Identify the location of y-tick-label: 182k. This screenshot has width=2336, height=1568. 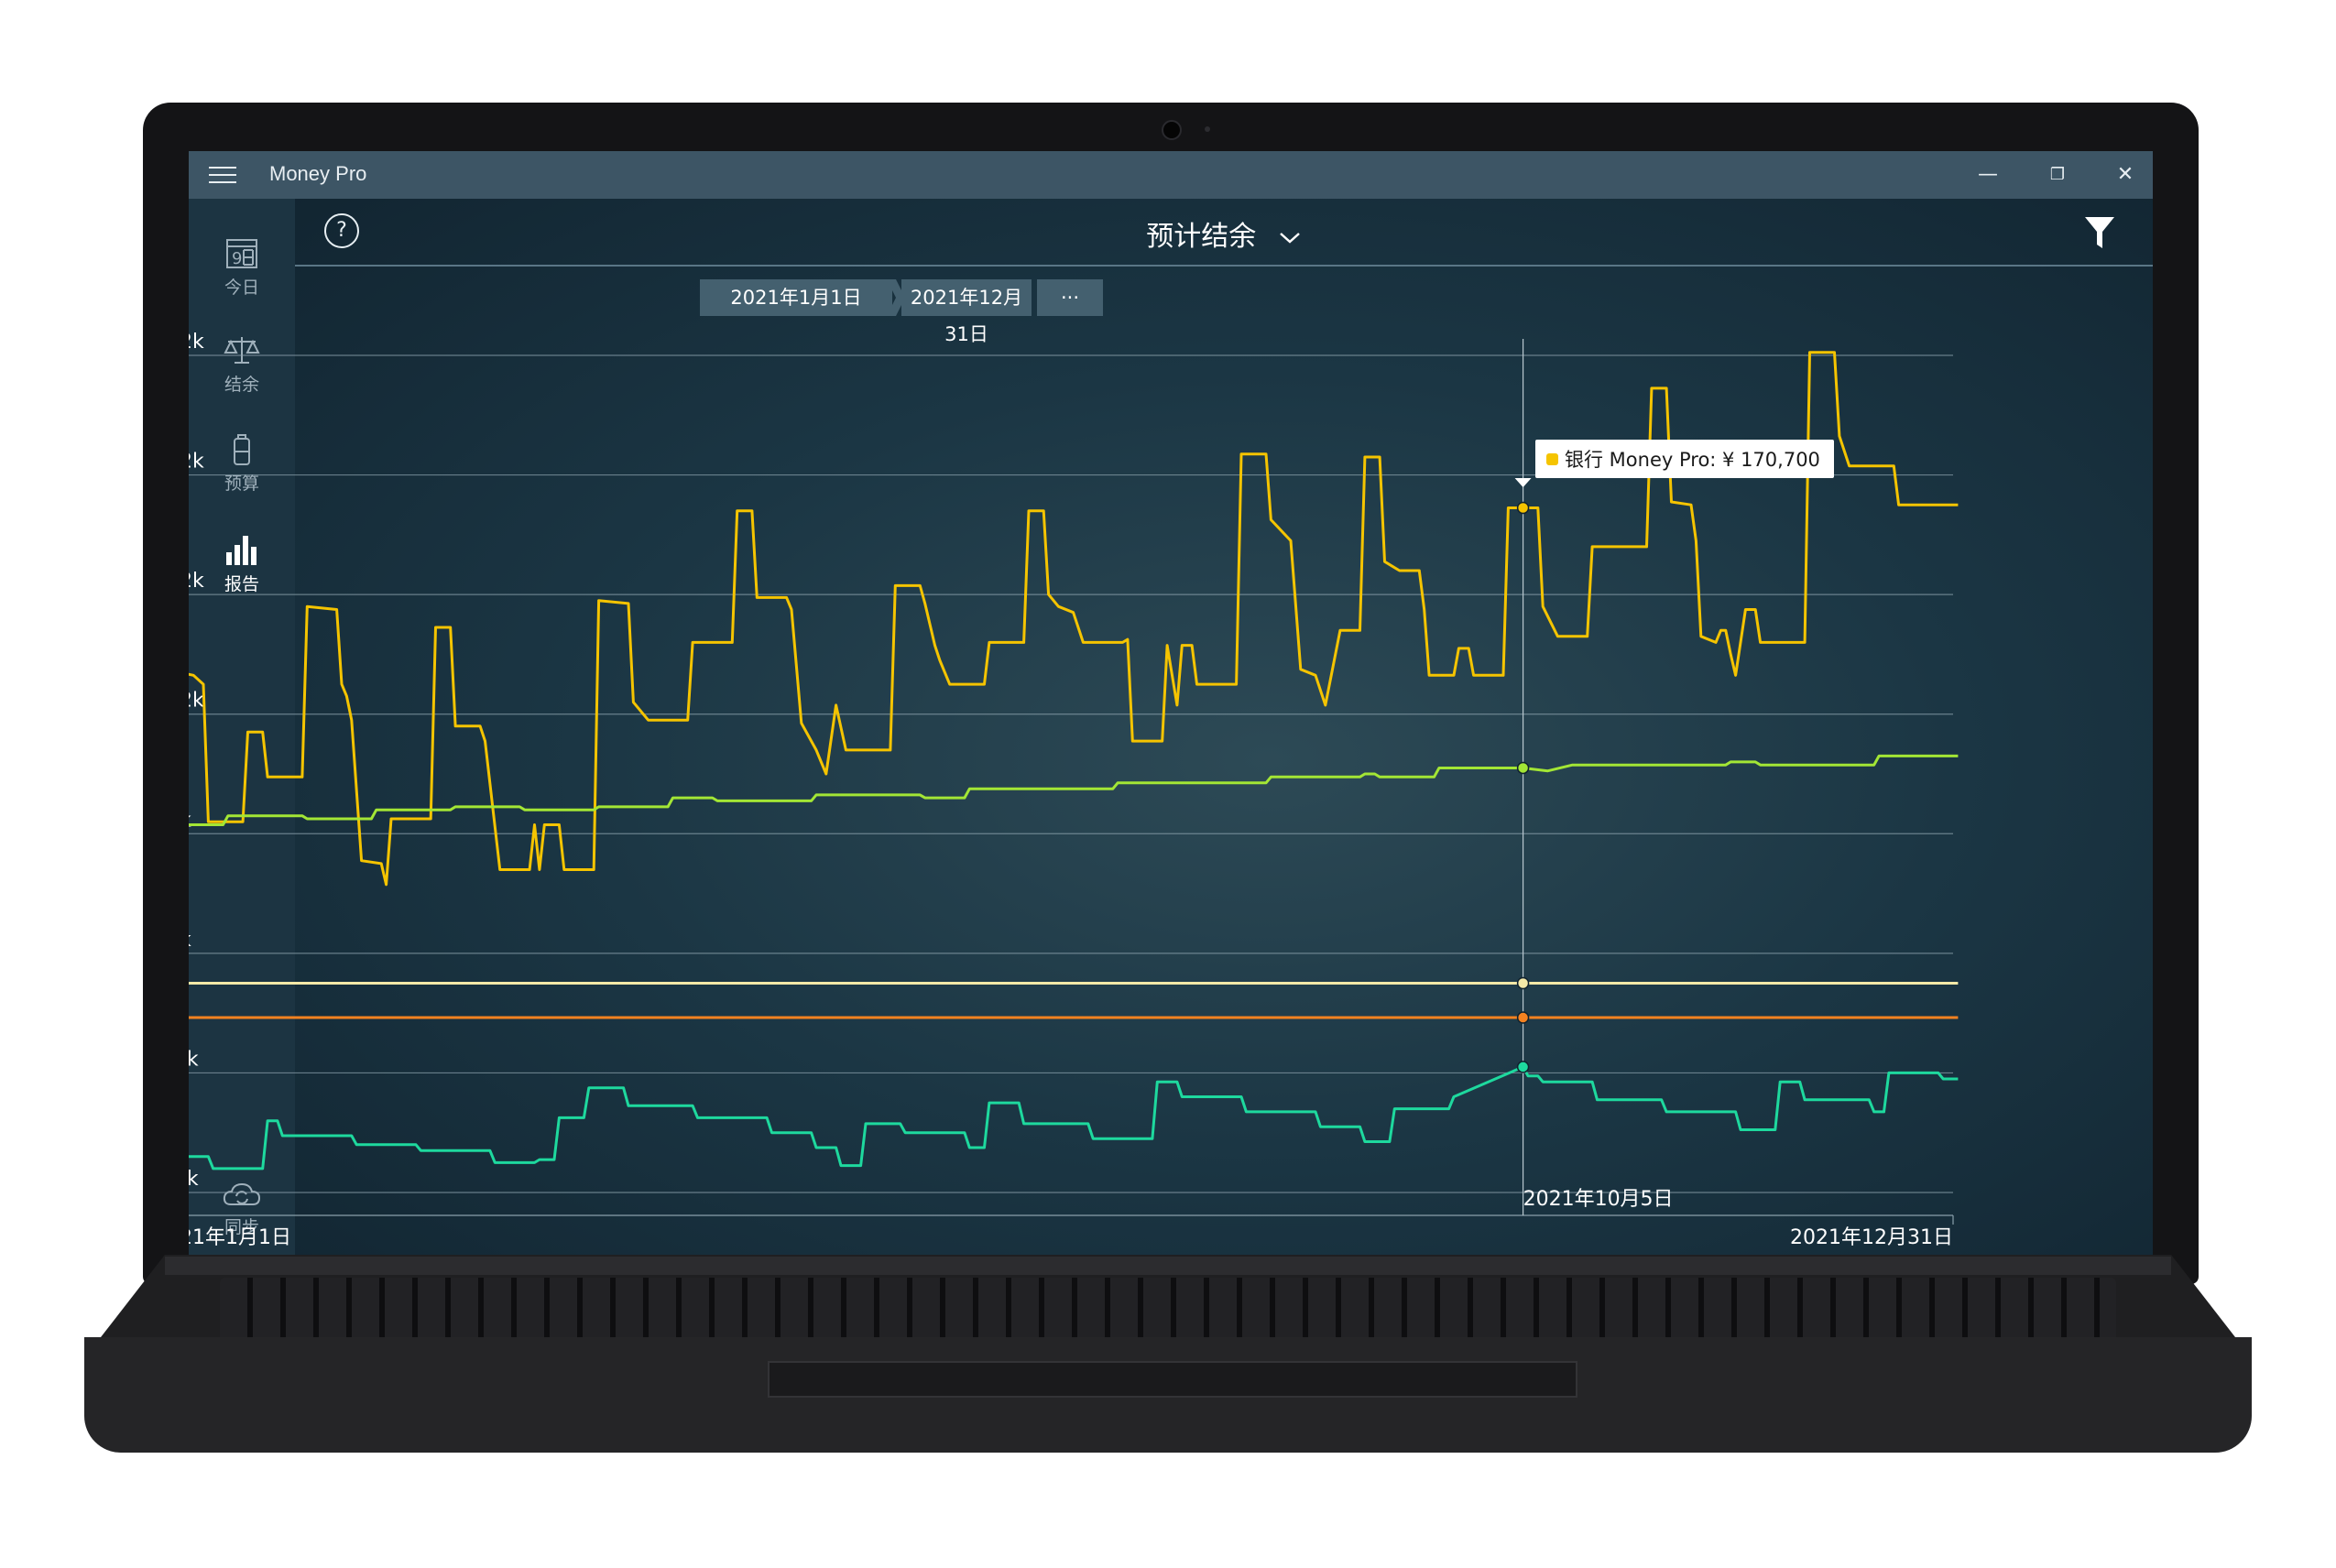
(197, 462).